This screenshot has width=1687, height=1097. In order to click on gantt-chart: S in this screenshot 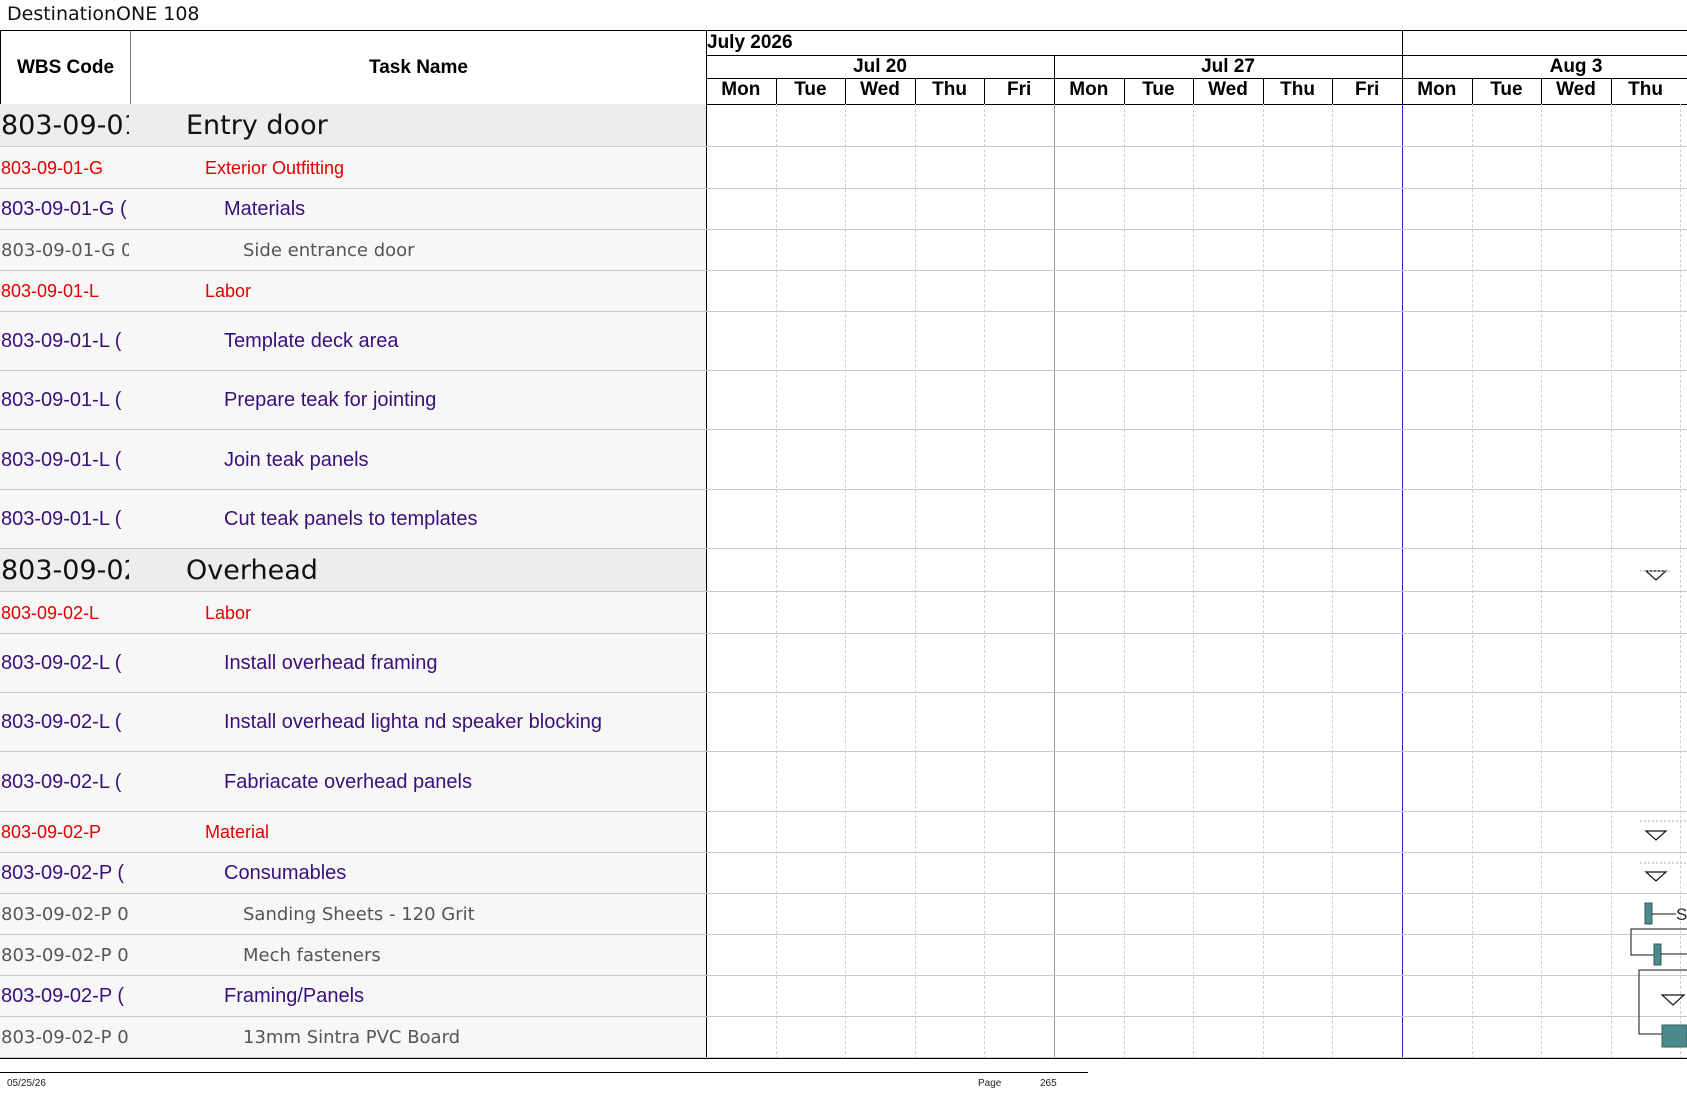, I will do `click(1658, 809)`.